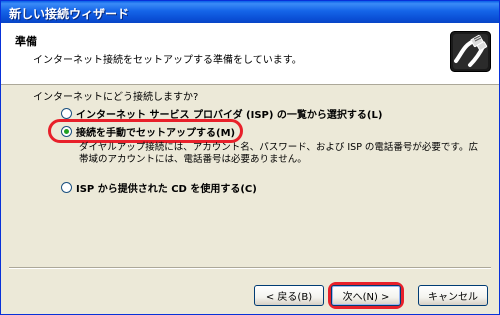 The image size is (500, 315). I want to click on option-isp-cd-label: ISP から提供された CD を使用する(C), so click(166, 189).